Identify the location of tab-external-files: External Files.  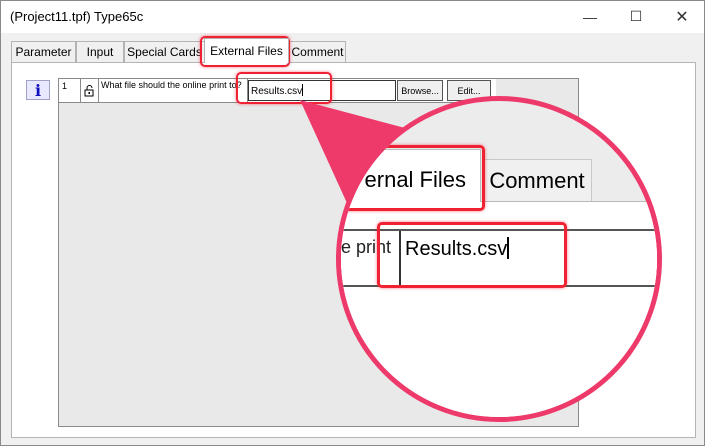
(246, 50).